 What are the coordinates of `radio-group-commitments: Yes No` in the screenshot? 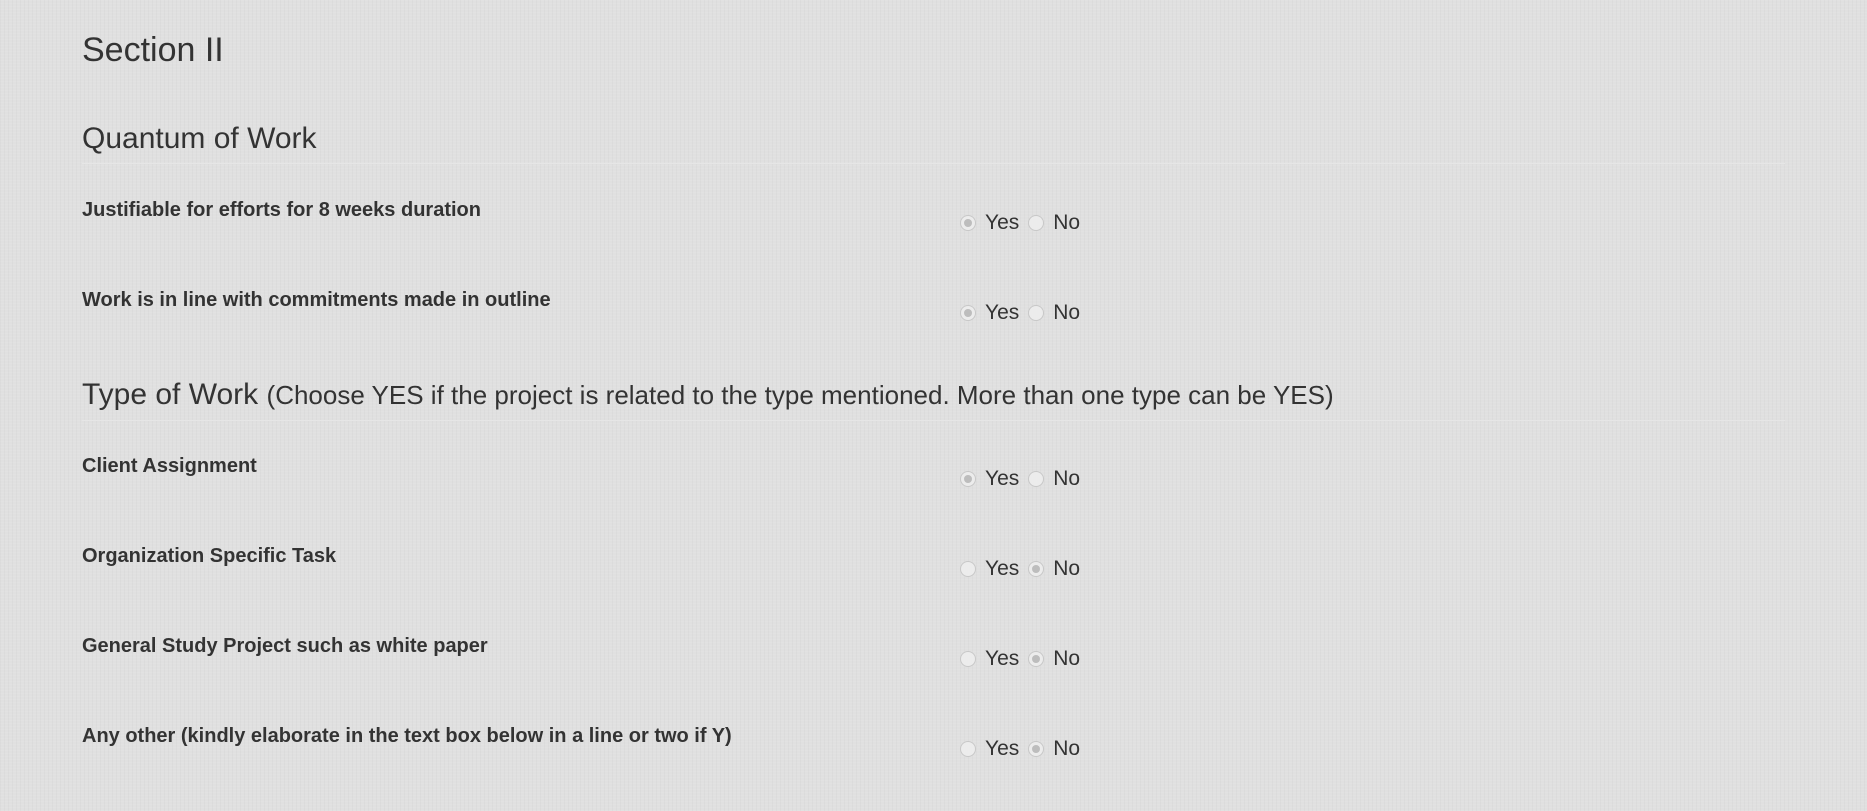 It's located at (1024, 312).